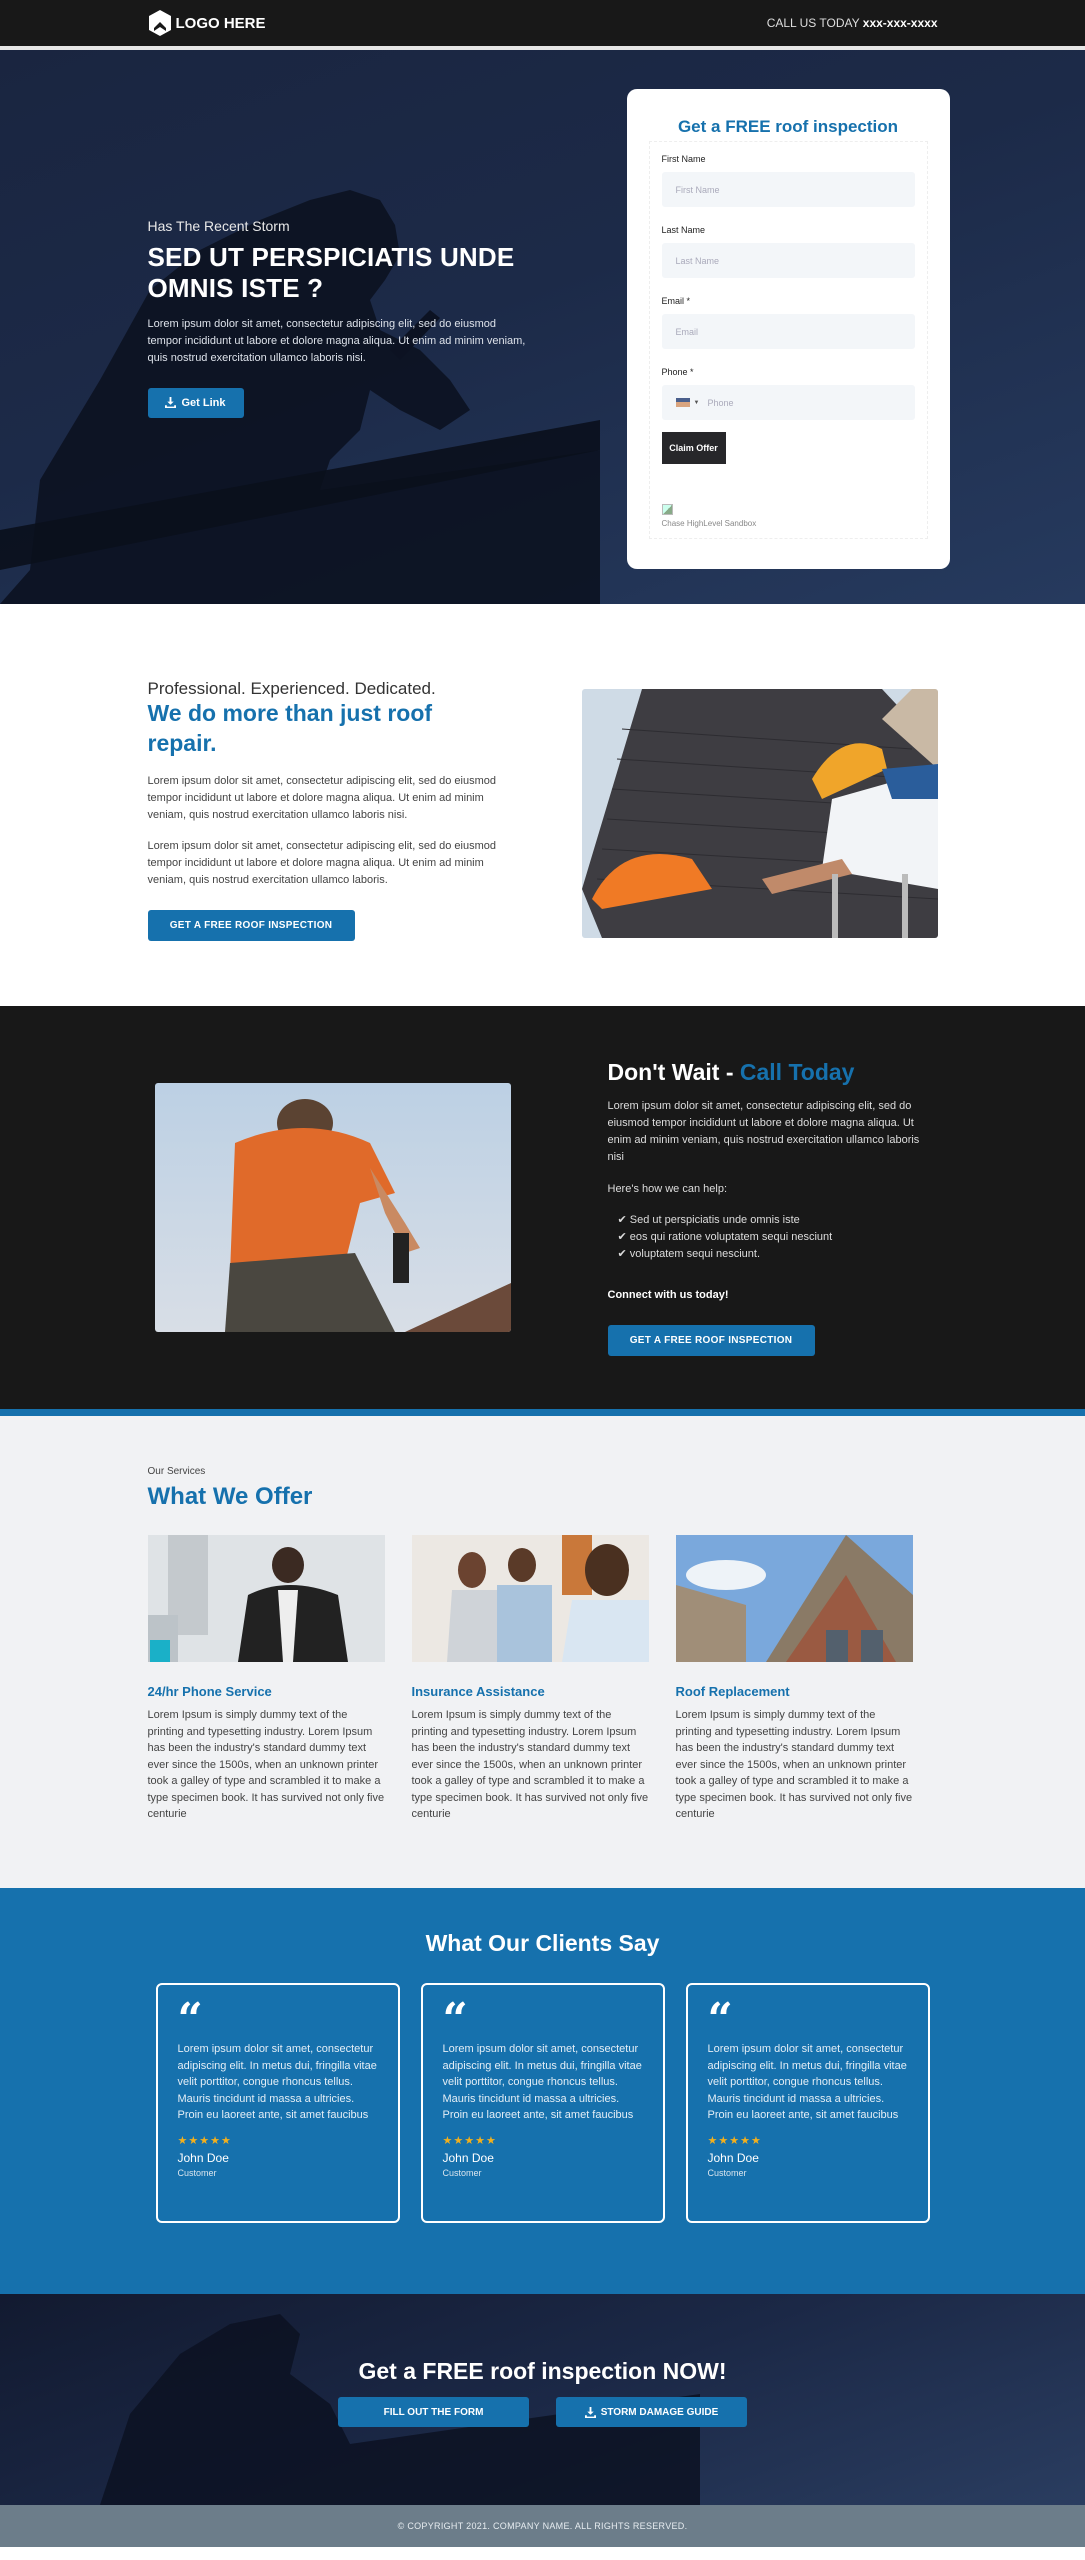 Image resolution: width=1085 pixels, height=2560 pixels. I want to click on title-plain: Don't Wait -, so click(673, 1072).